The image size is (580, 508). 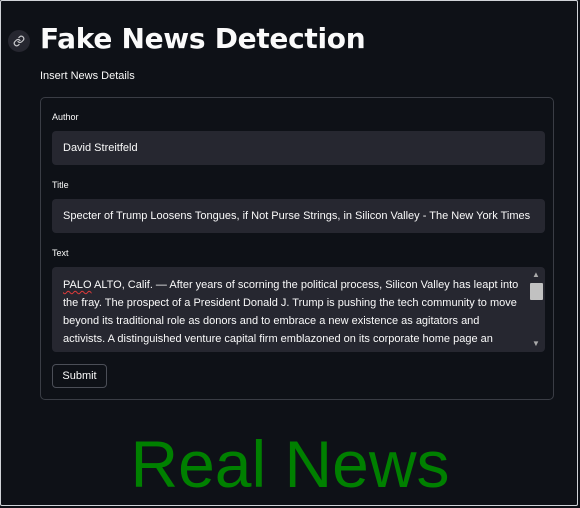 I want to click on scroll-up-icon: ▲, so click(x=536, y=275).